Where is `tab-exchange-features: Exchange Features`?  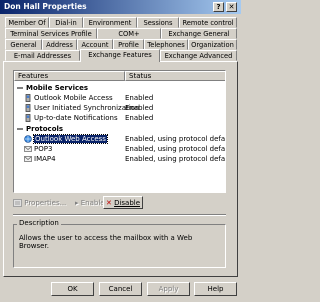
tab-exchange-features: Exchange Features is located at coordinates (120, 55).